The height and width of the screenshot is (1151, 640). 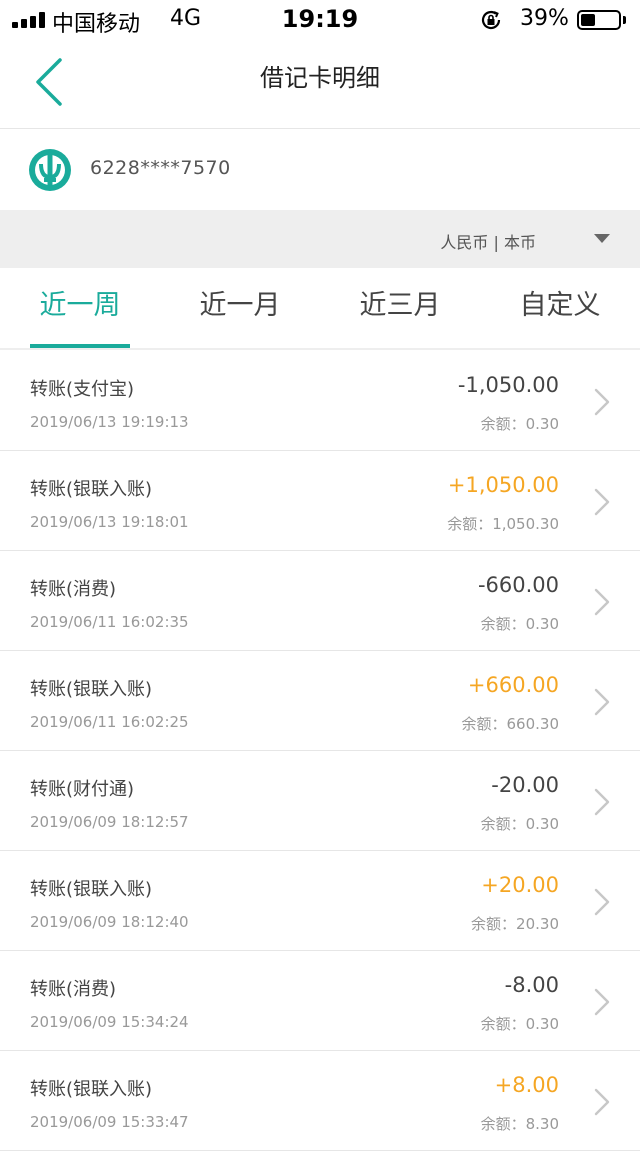 I want to click on transaction-amount: -660.00, so click(x=518, y=585).